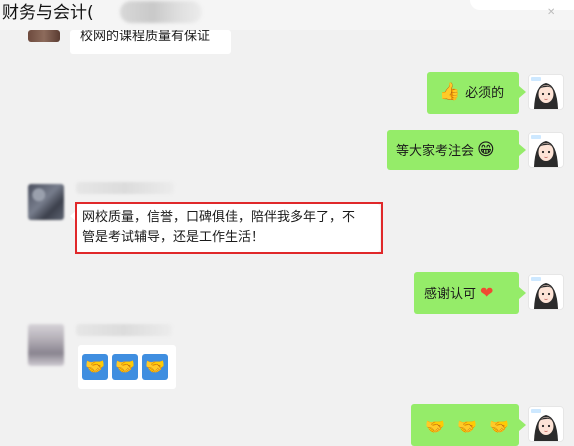 The width and height of the screenshot is (574, 446). I want to click on heart-icon: ❤, so click(487, 292).